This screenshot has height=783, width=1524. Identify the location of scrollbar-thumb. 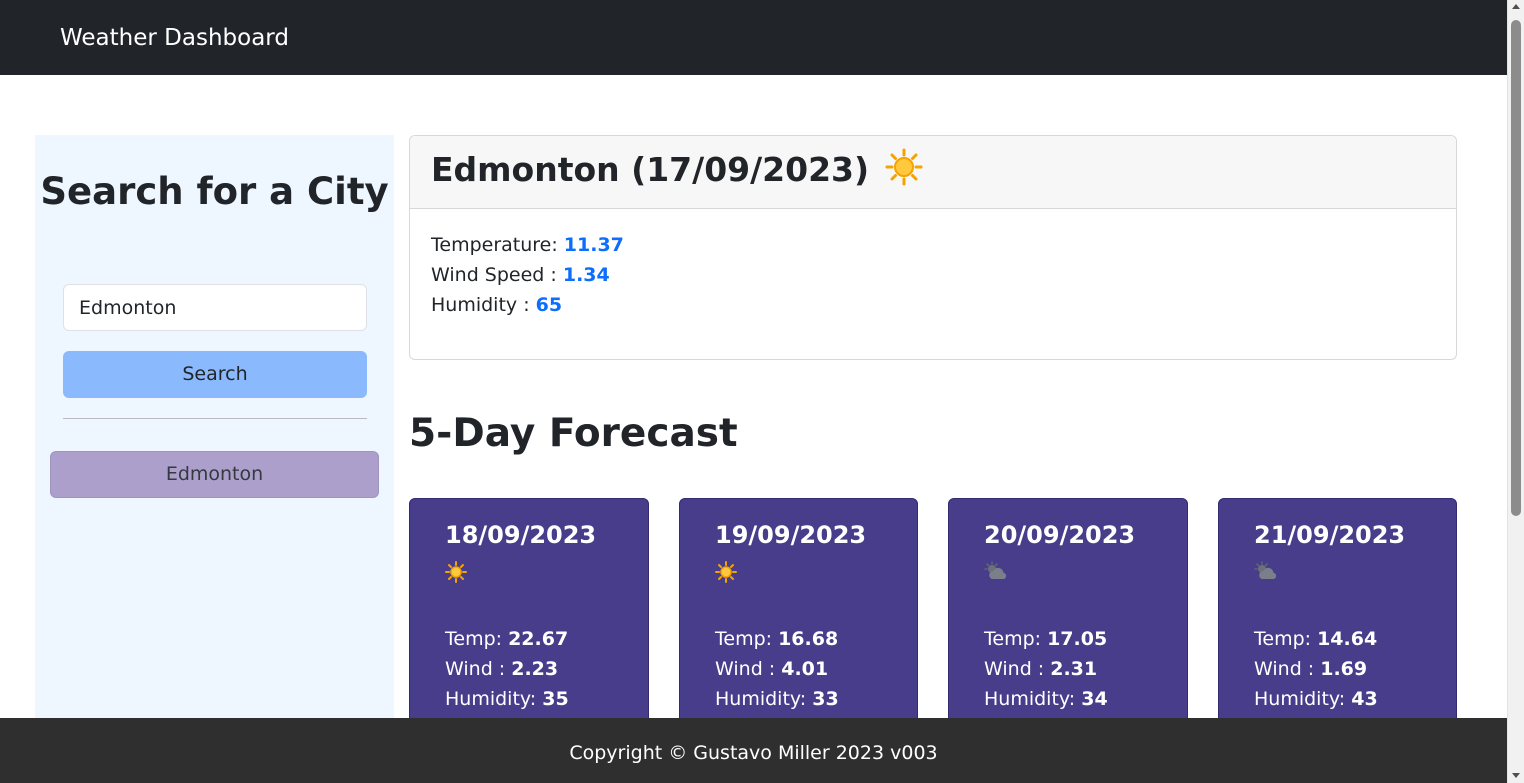
(1516, 268).